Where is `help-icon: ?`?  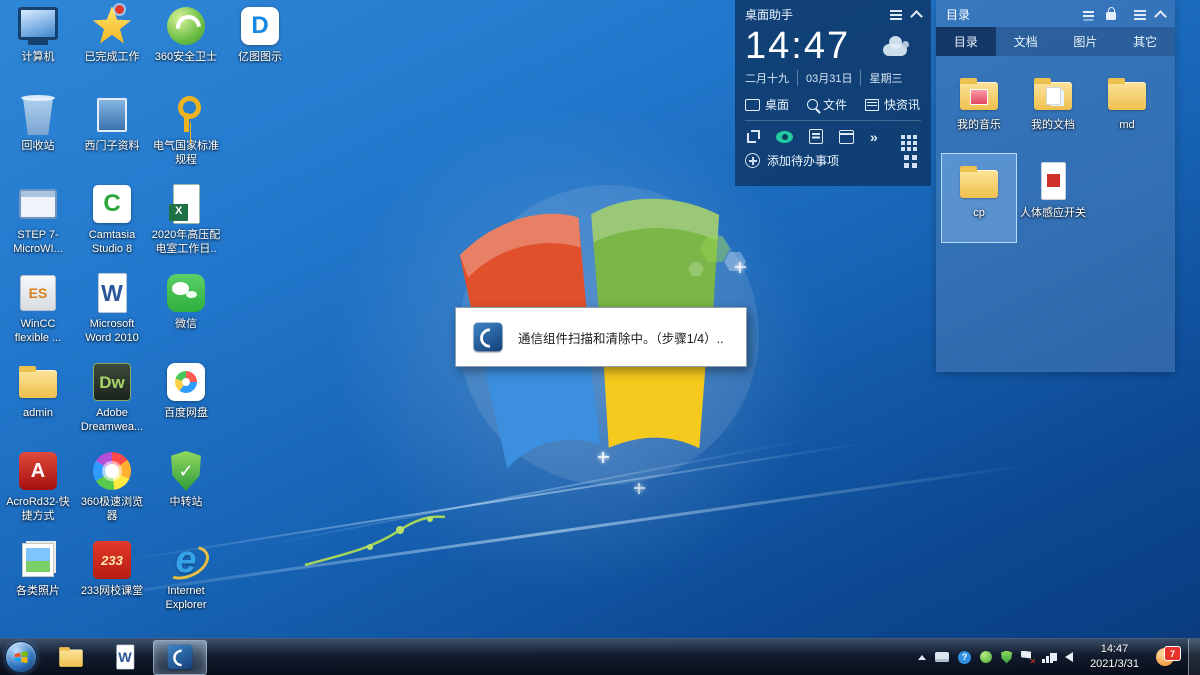 help-icon: ? is located at coordinates (965, 657).